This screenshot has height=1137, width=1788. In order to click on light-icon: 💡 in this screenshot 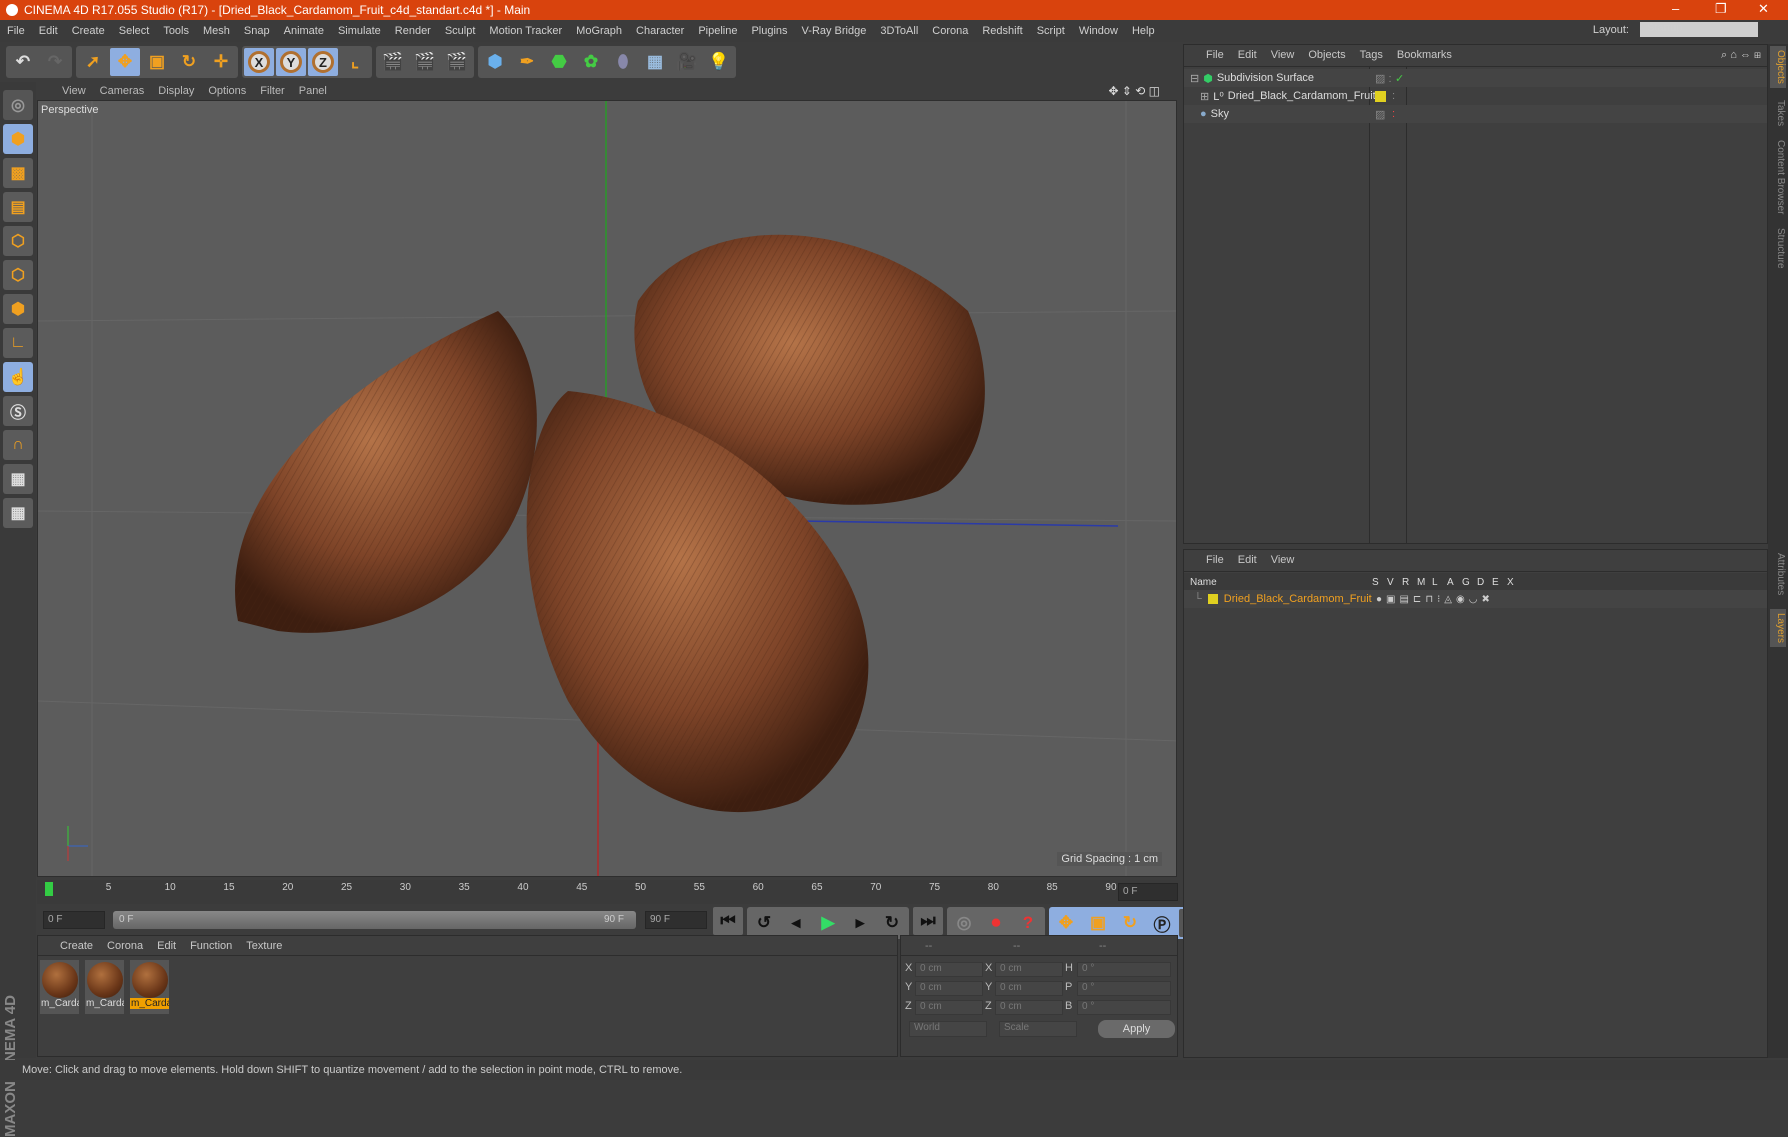, I will do `click(719, 62)`.